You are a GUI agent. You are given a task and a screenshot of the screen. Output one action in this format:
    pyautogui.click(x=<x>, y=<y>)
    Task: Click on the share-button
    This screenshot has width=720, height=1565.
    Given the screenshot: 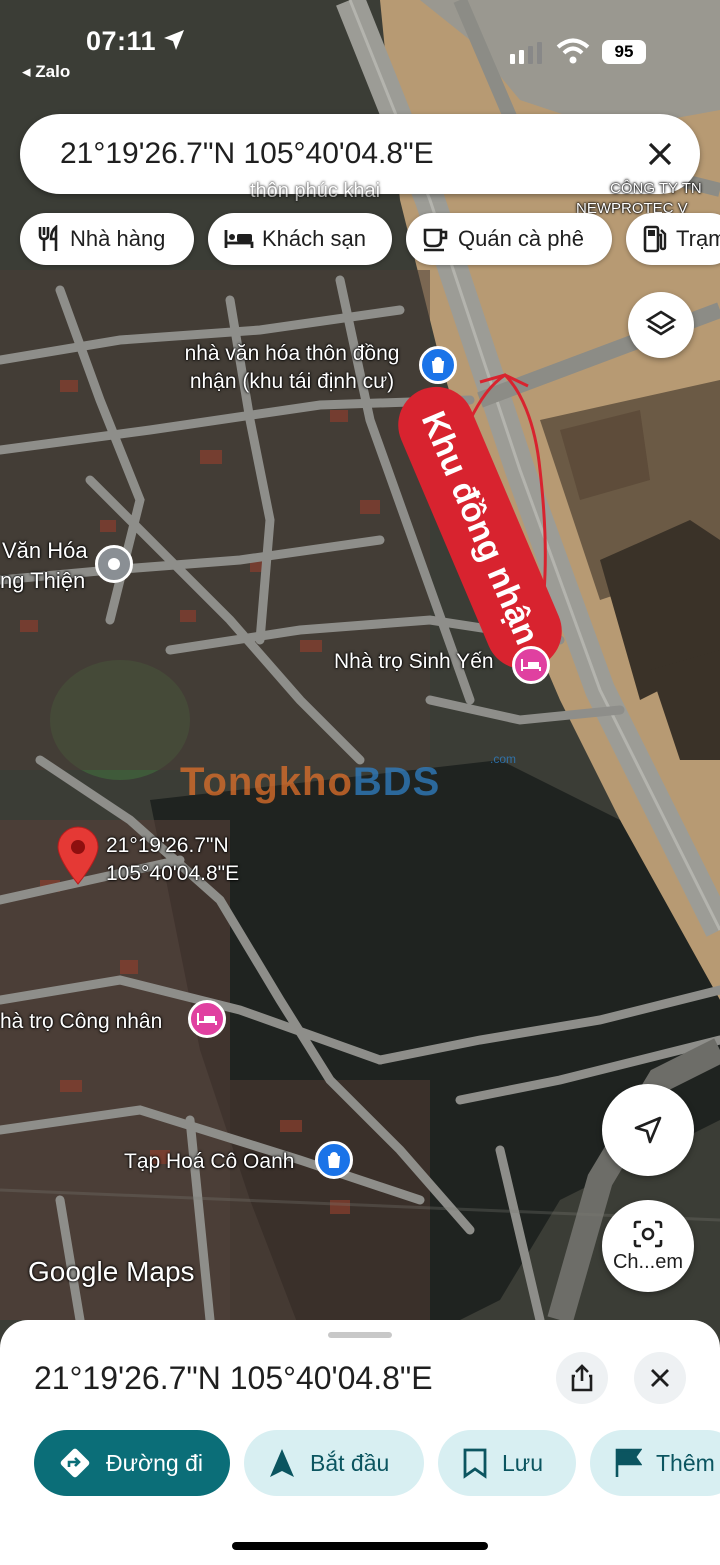 What is the action you would take?
    pyautogui.click(x=582, y=1378)
    